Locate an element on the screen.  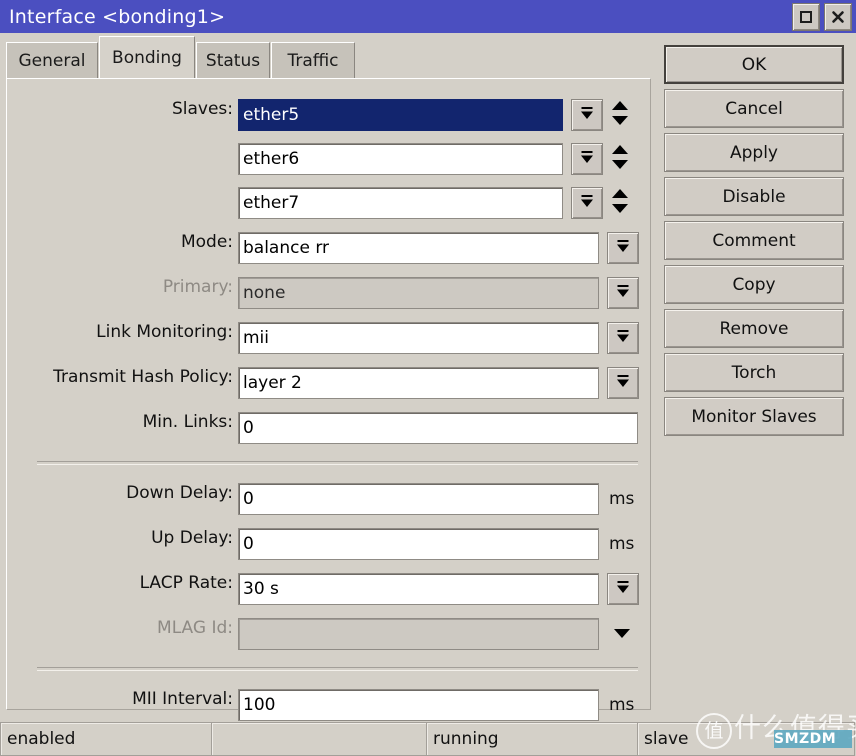
tab-general-label: General is located at coordinates (52, 60).